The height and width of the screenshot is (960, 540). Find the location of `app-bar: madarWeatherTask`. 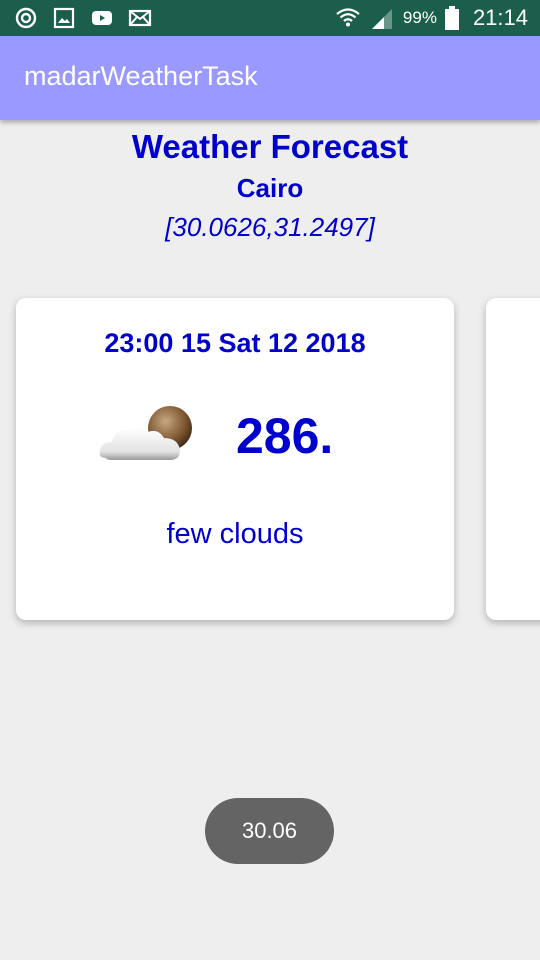

app-bar: madarWeatherTask is located at coordinates (270, 78).